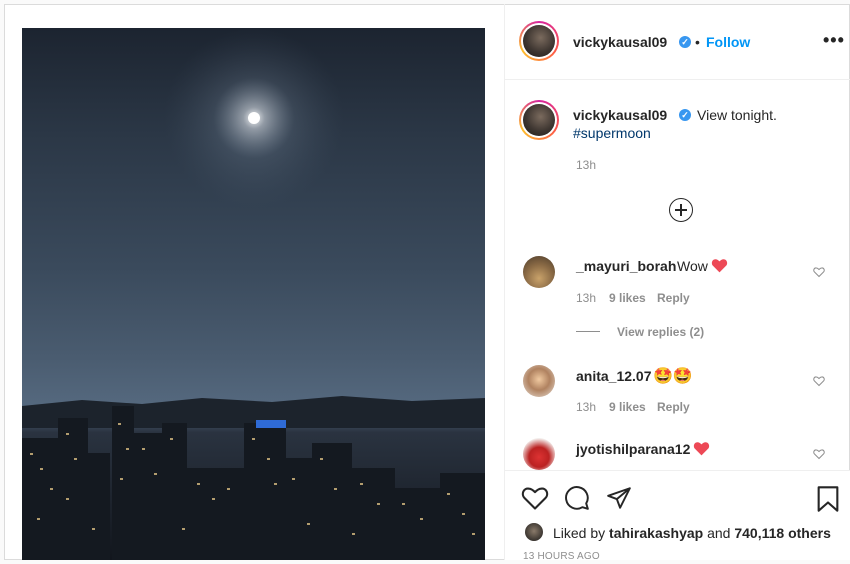 The image size is (850, 564). I want to click on view-replies-button: View replies (2), so click(660, 332).